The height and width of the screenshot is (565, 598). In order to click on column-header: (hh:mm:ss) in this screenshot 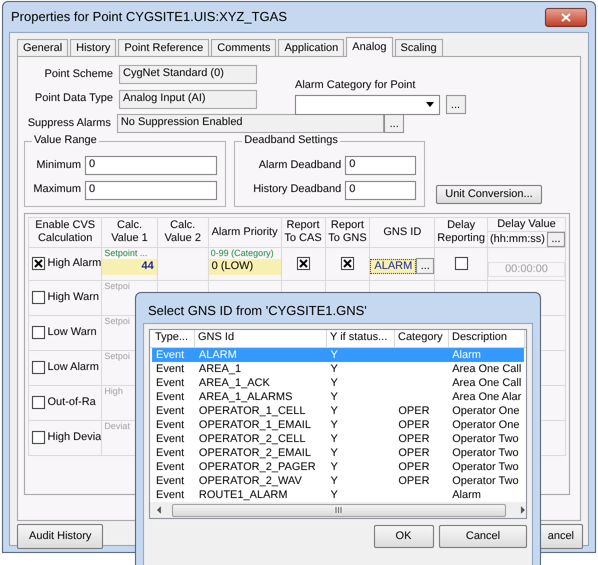, I will do `click(517, 239)`.